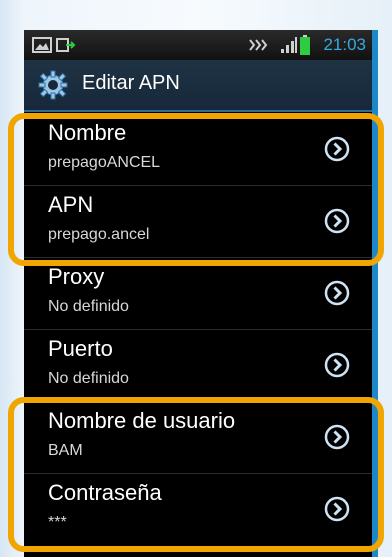 This screenshot has width=392, height=557. What do you see at coordinates (80, 348) in the screenshot?
I see `field-label: Puerto` at bounding box center [80, 348].